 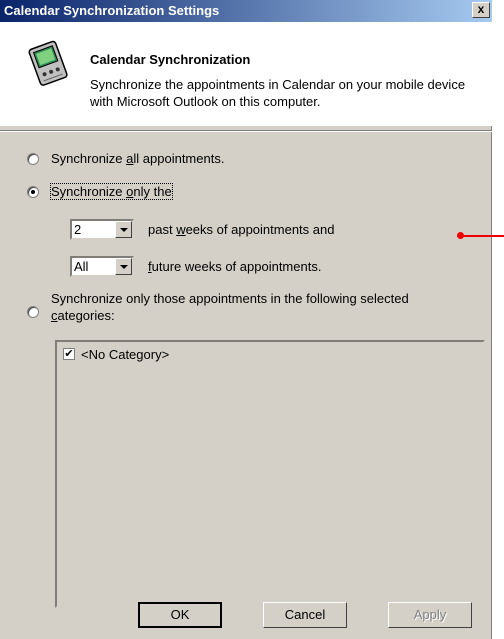 I want to click on category-checkbox: ✔, so click(x=69, y=354).